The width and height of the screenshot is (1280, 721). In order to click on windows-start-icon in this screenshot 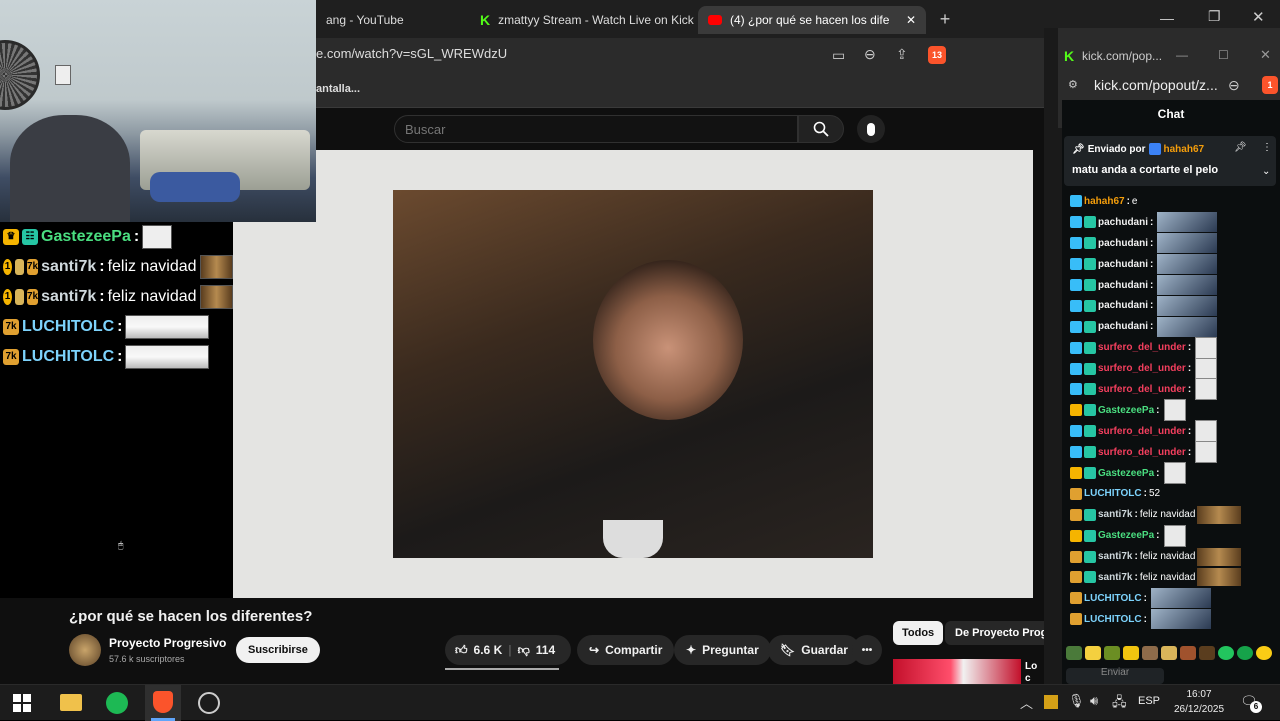, I will do `click(22, 703)`.